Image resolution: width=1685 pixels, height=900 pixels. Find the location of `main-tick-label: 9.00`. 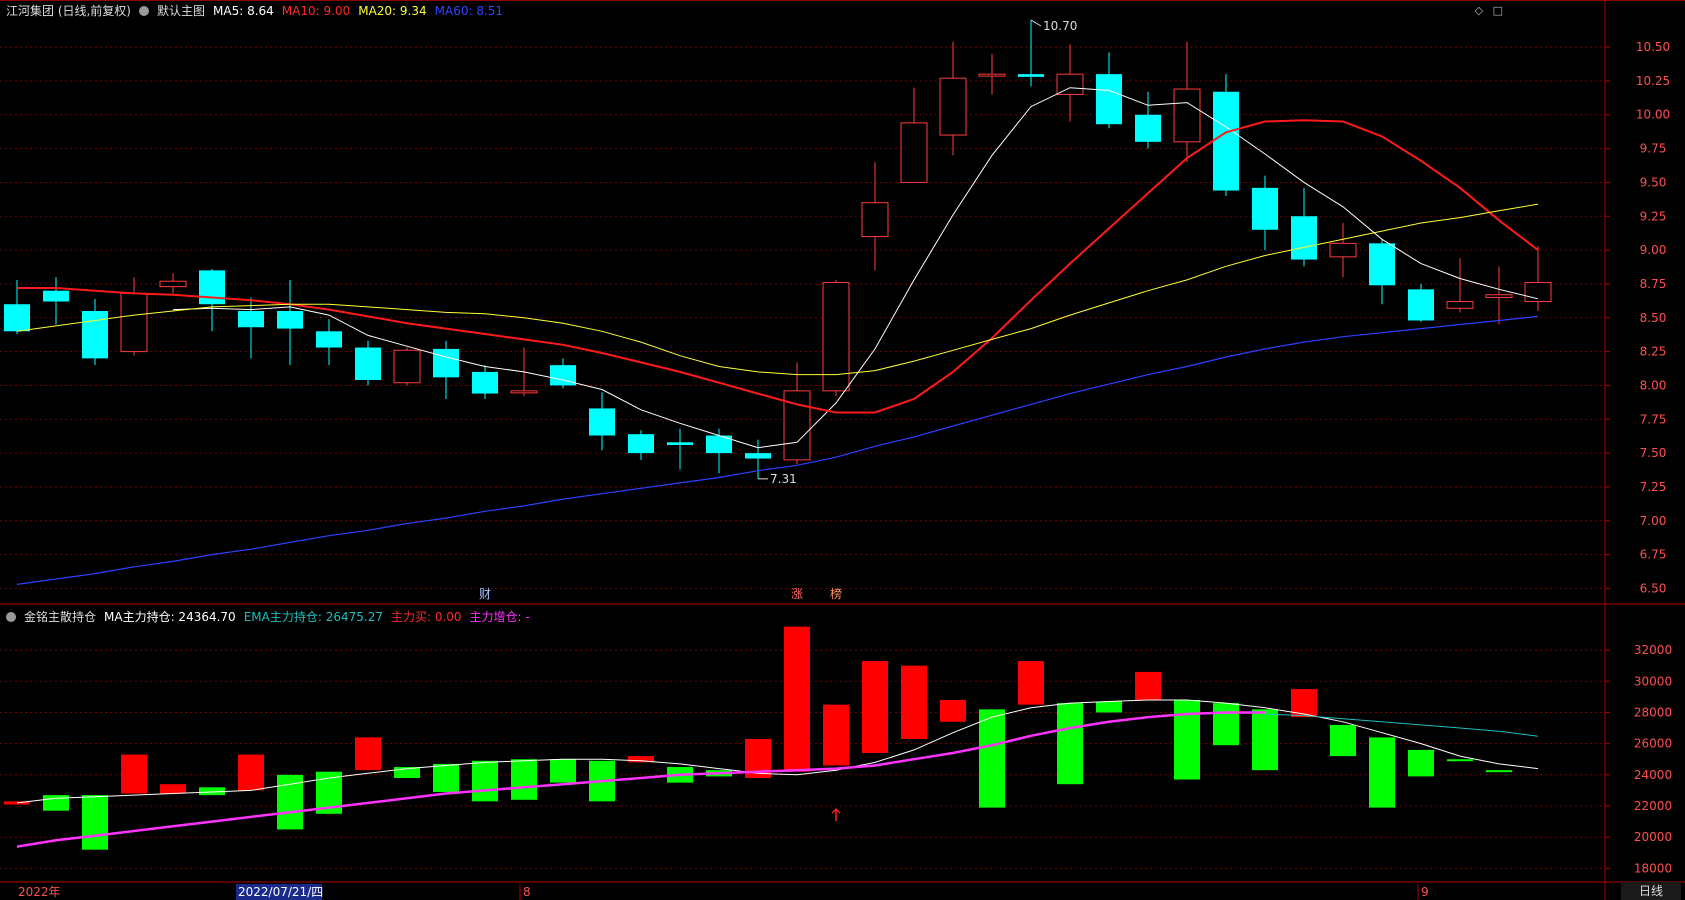

main-tick-label: 9.00 is located at coordinates (1653, 250).